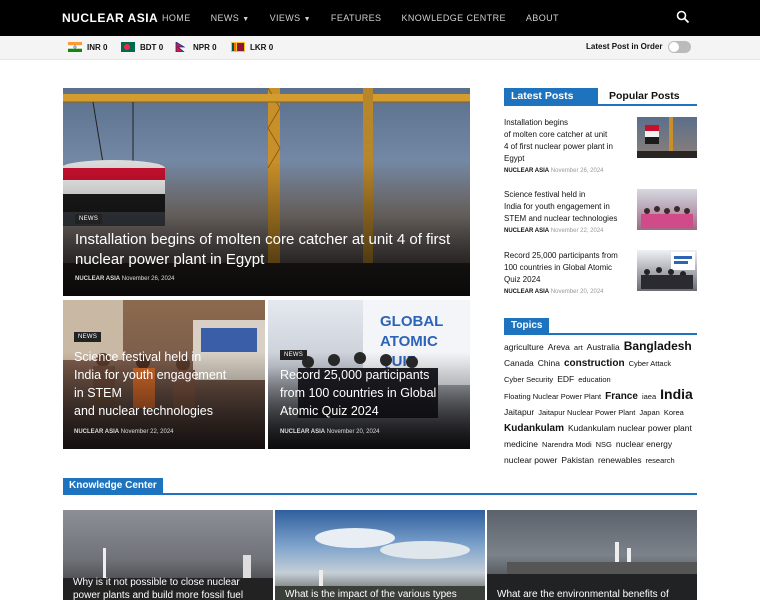  Describe the element at coordinates (551, 96) in the screenshot. I see `tab-latest-posts: Latest Posts` at that location.